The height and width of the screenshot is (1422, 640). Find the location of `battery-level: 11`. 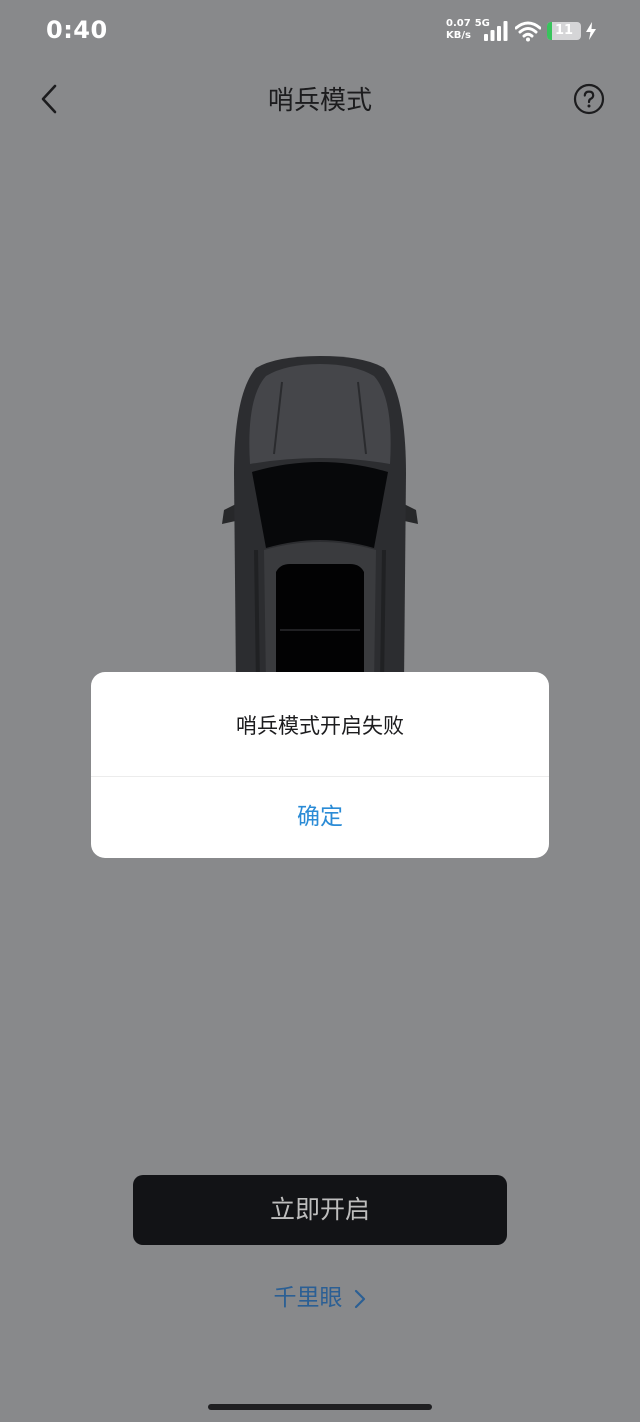

battery-level: 11 is located at coordinates (564, 30).